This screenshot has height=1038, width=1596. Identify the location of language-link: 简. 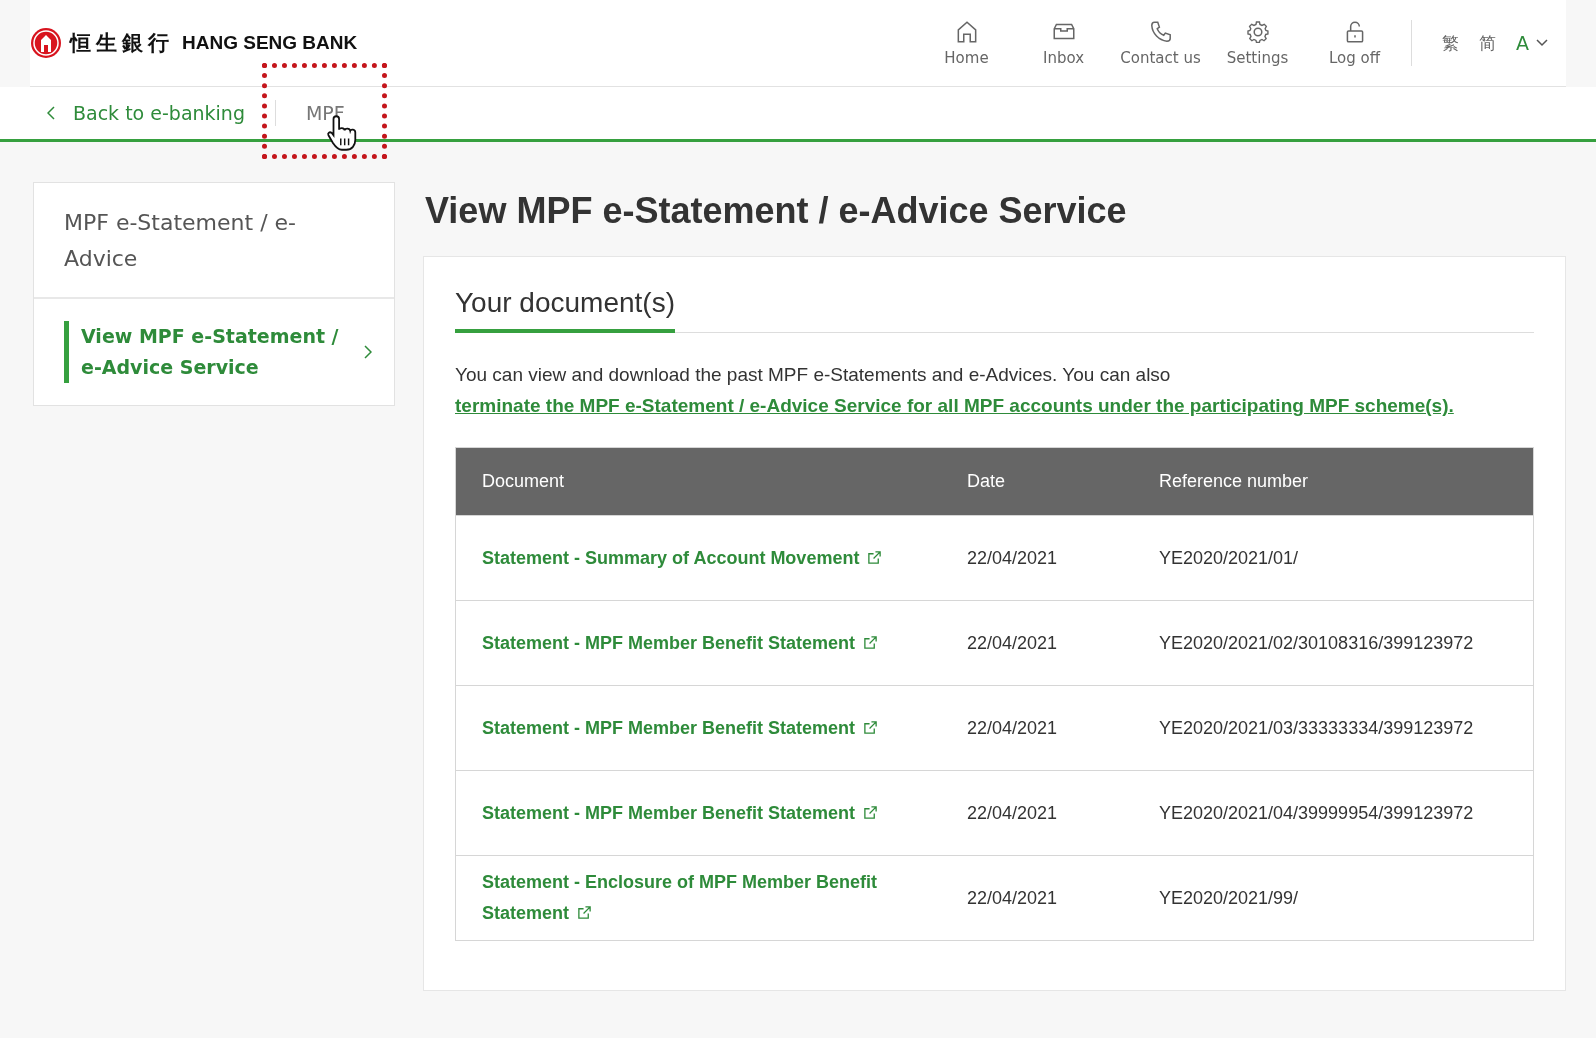
(1487, 43).